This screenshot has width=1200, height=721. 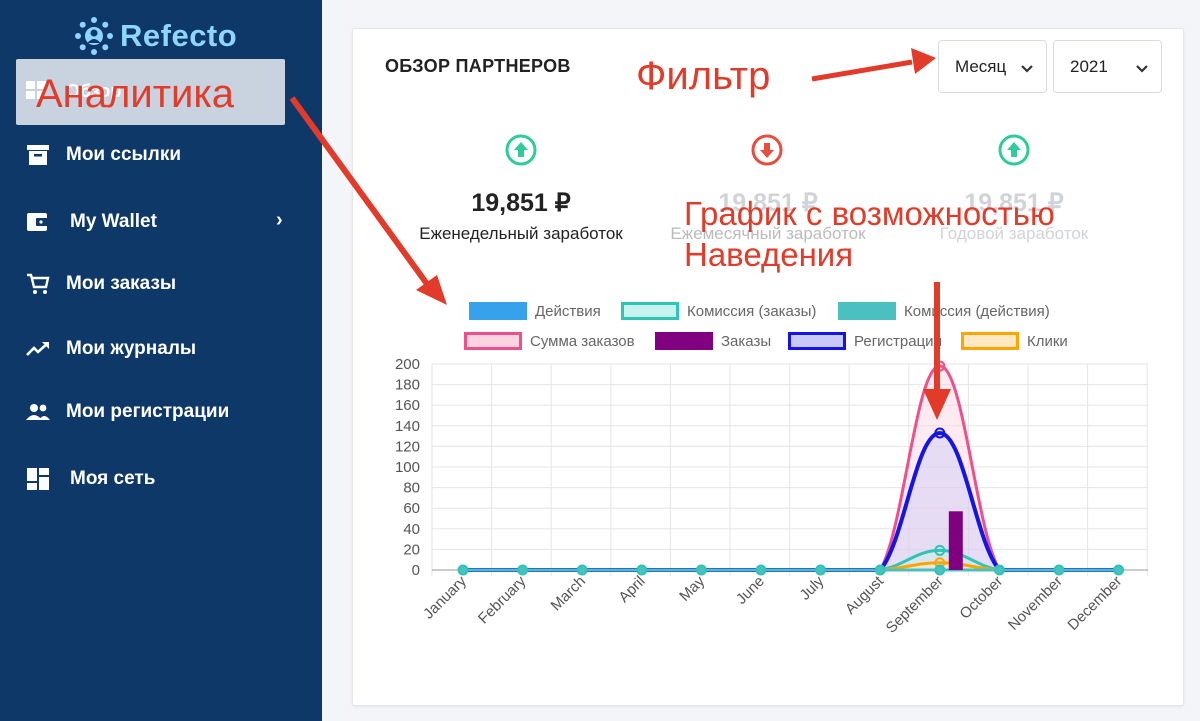 I want to click on chevron-right-icon: ›, so click(x=279, y=220).